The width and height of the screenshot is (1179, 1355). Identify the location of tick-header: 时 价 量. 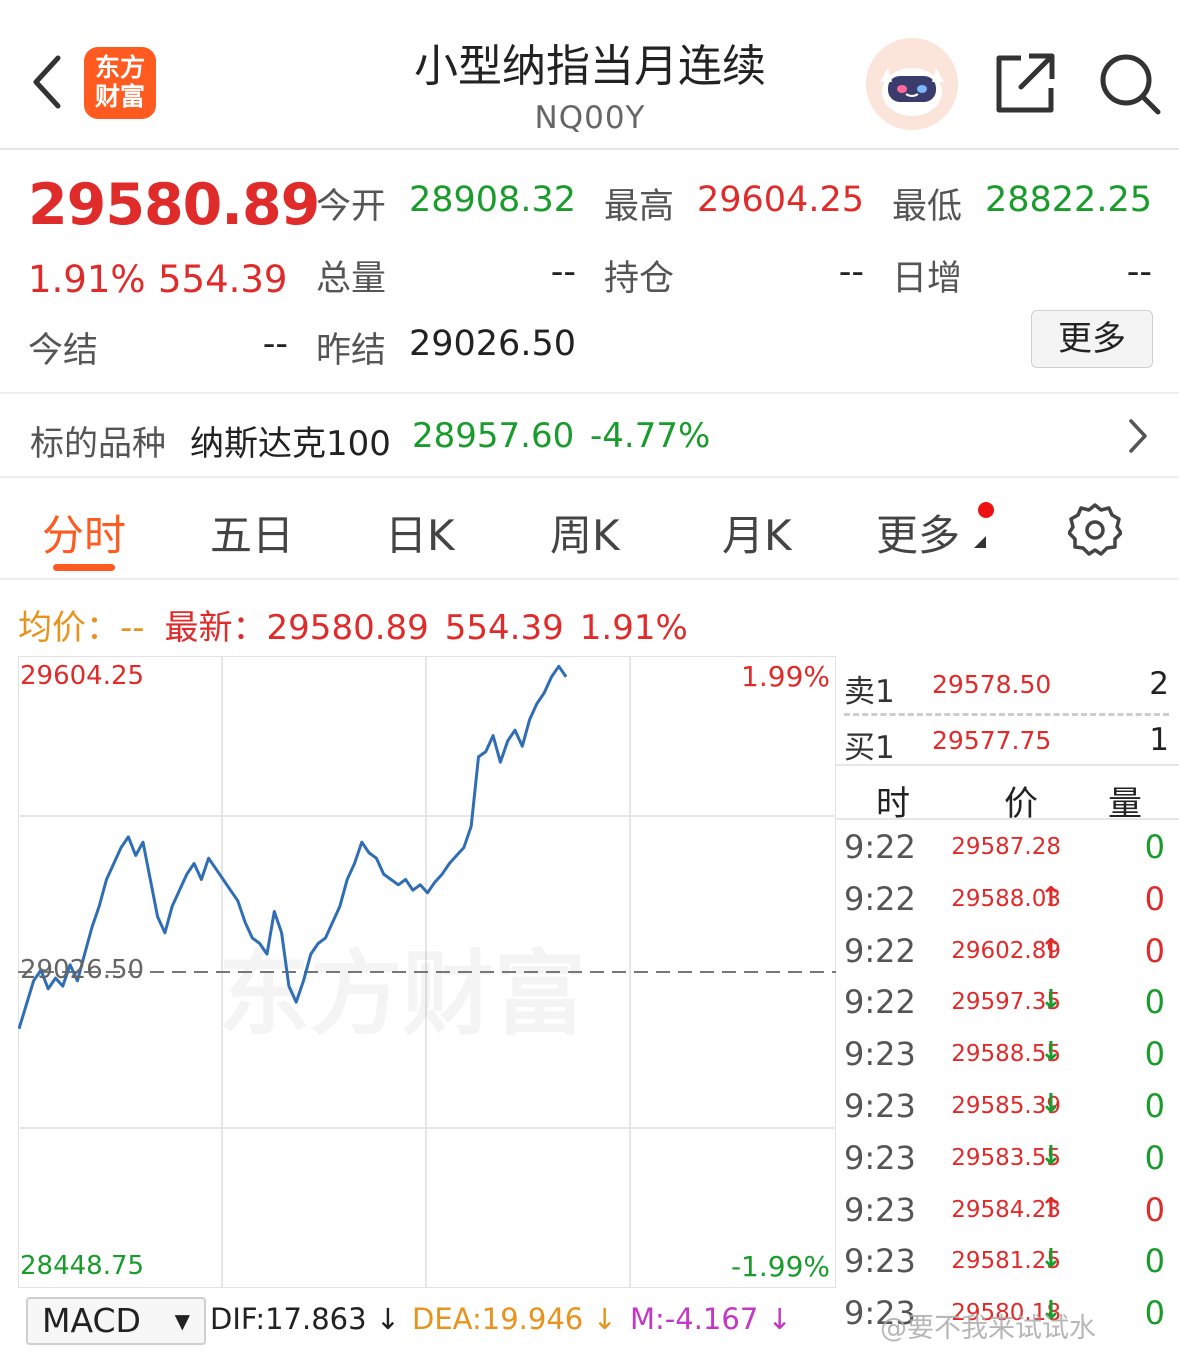
(1007, 796).